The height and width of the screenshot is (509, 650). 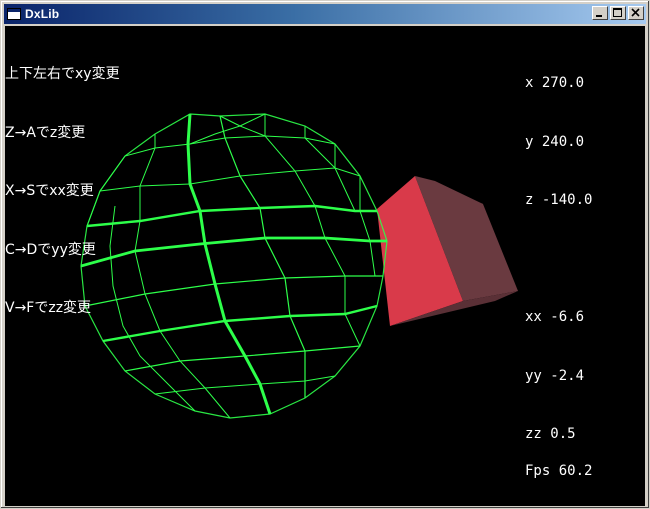 I want to click on readout-zz: zz 0.5, so click(x=550, y=434).